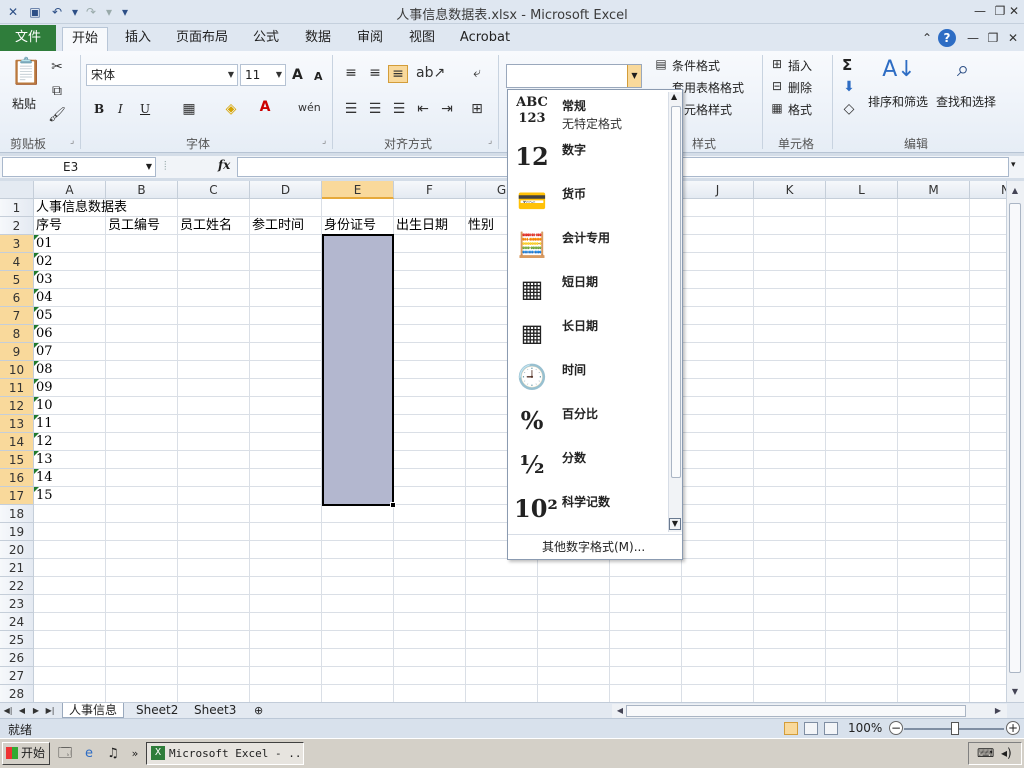  I want to click on alignment-launcher-icon: ⌟, so click(490, 141).